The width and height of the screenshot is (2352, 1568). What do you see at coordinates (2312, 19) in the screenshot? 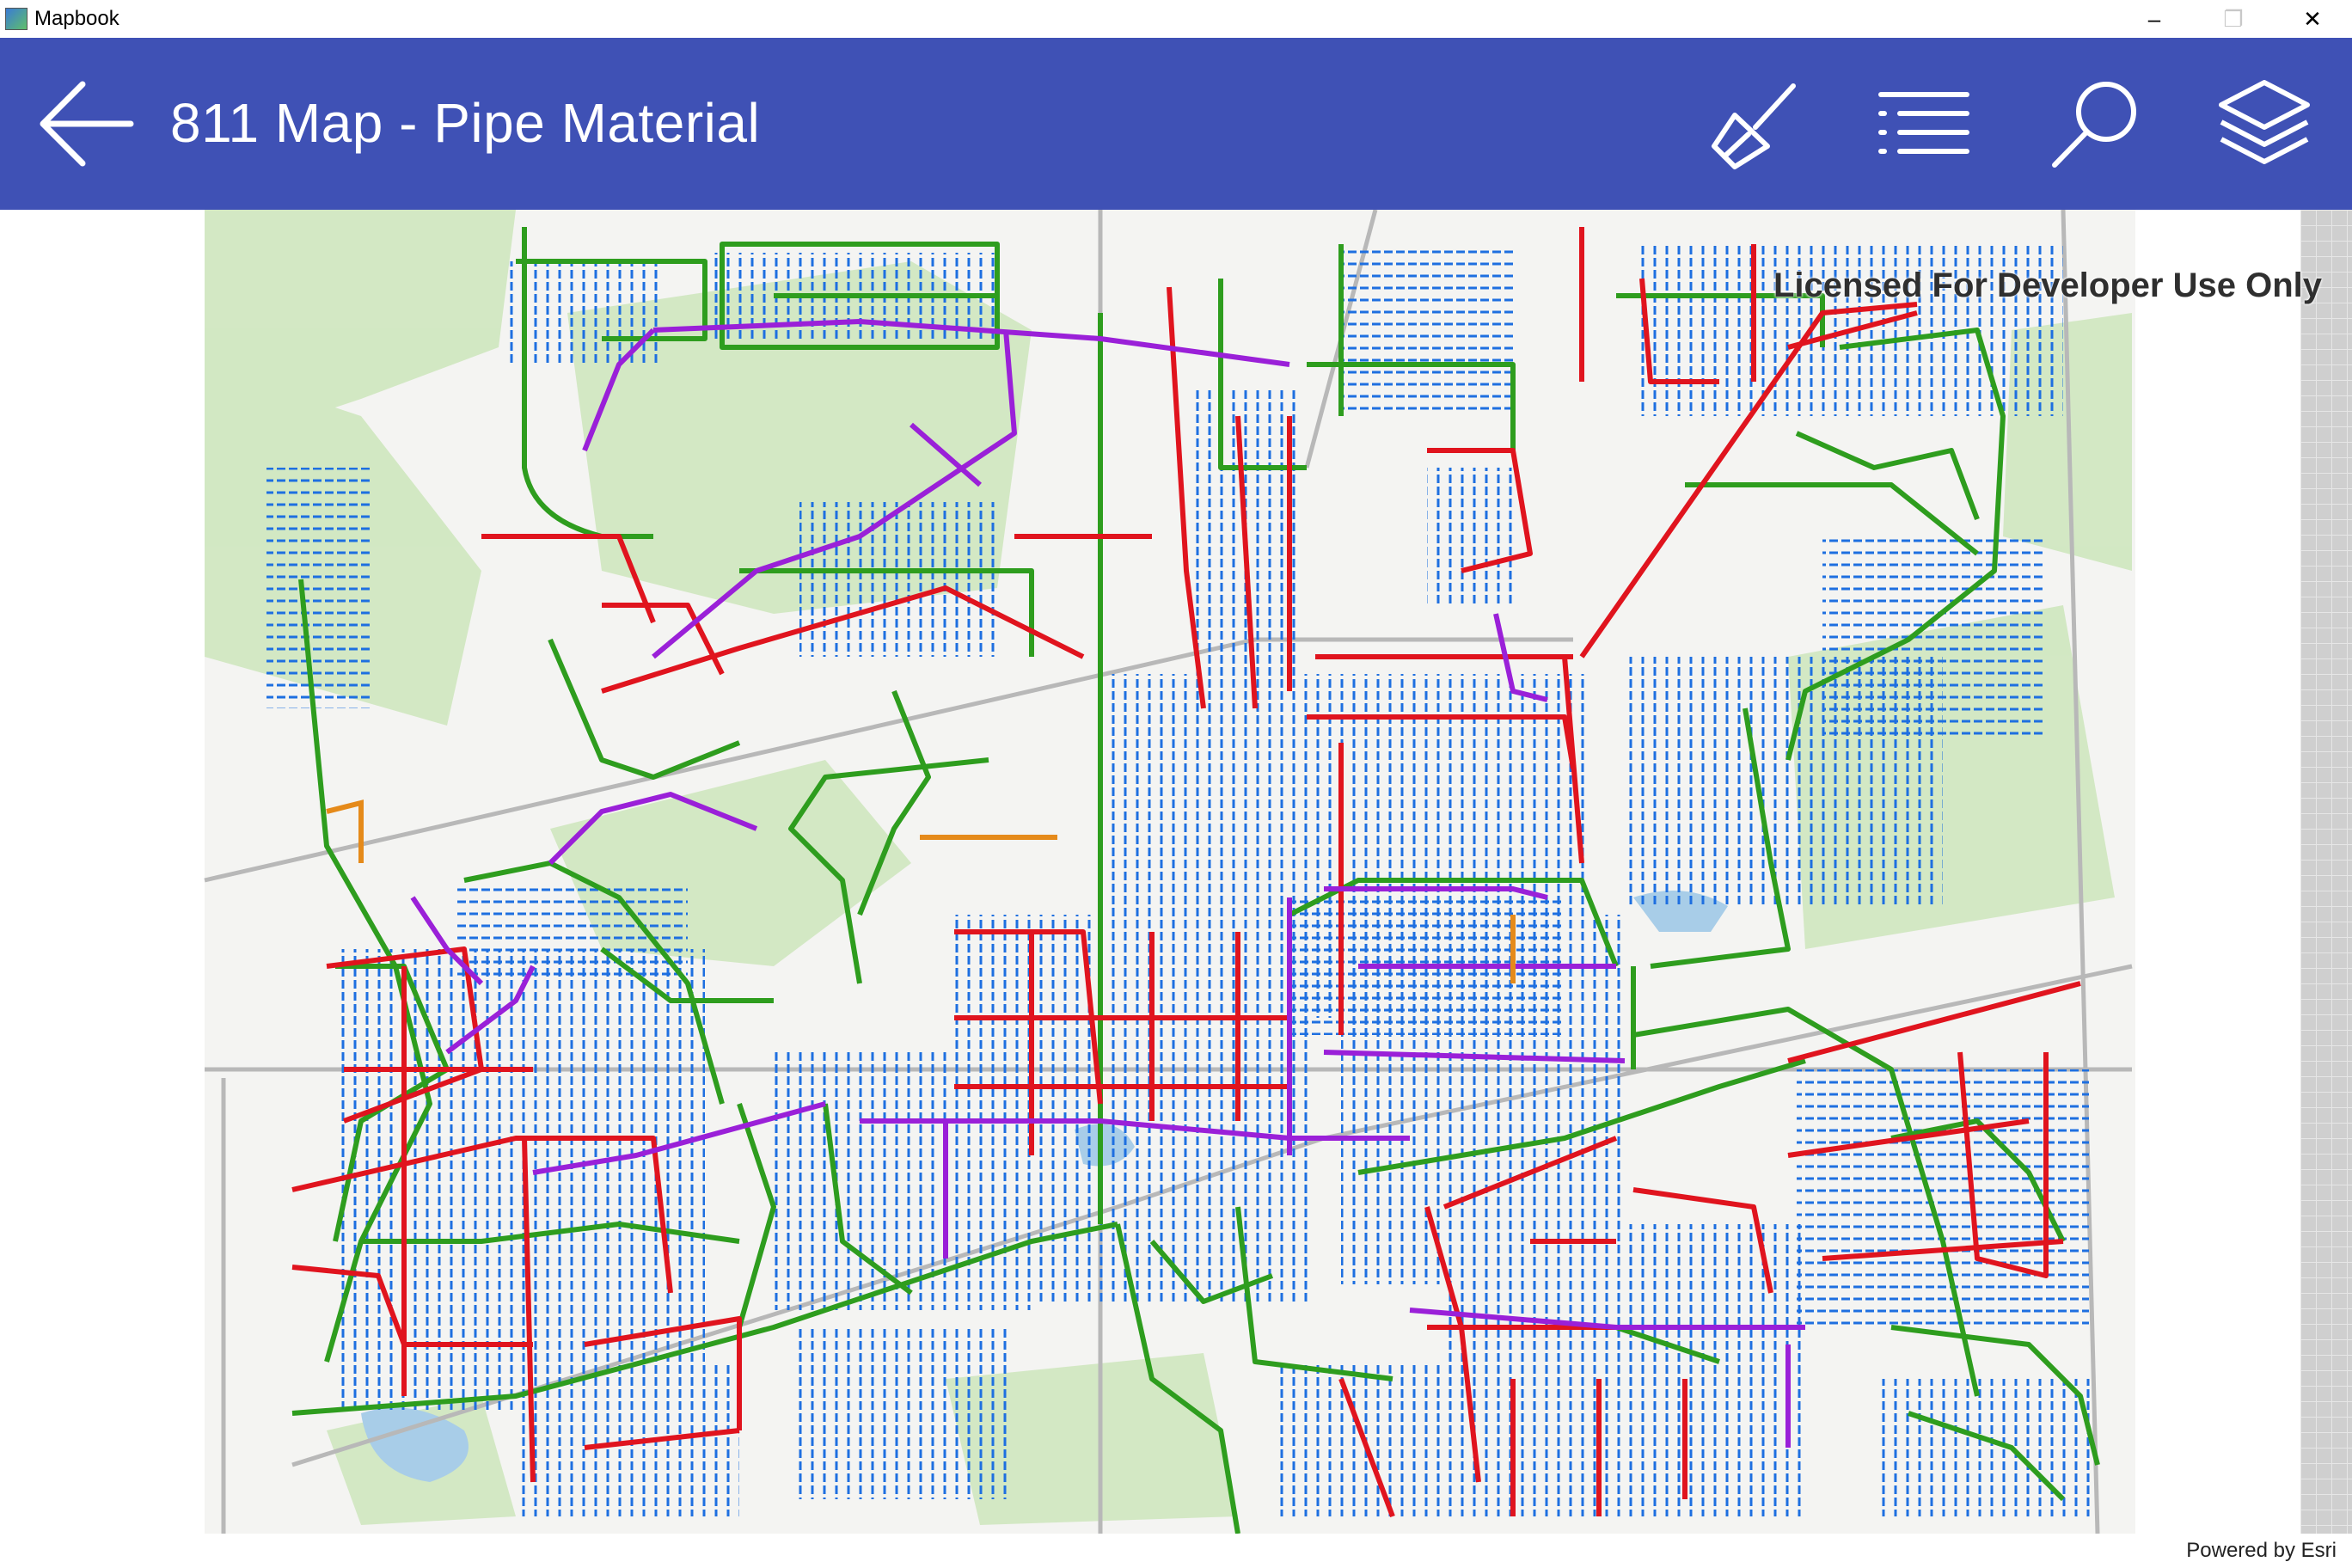
I see `close-button: ✕` at bounding box center [2312, 19].